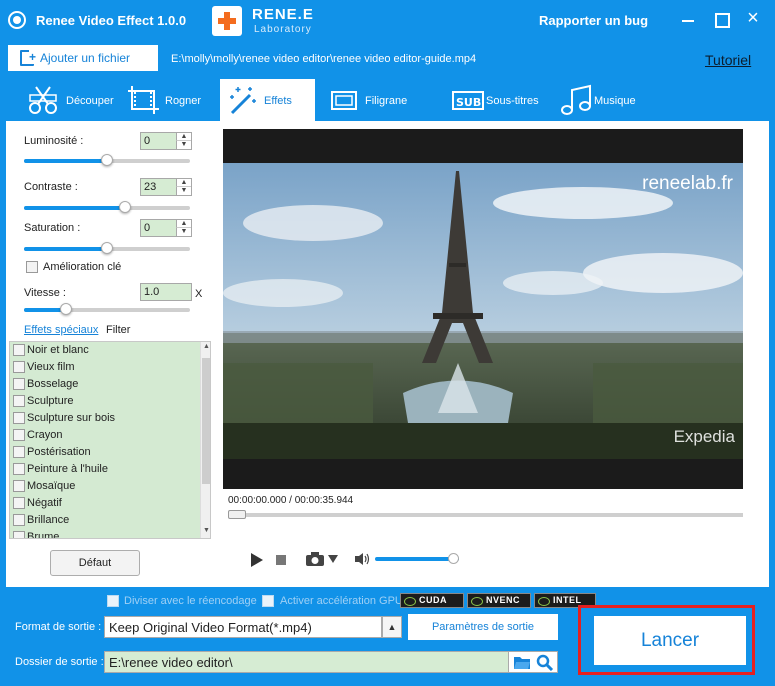 This screenshot has width=775, height=686. Describe the element at coordinates (172, 100) in the screenshot. I see `tab-rogner: Rogner` at that location.